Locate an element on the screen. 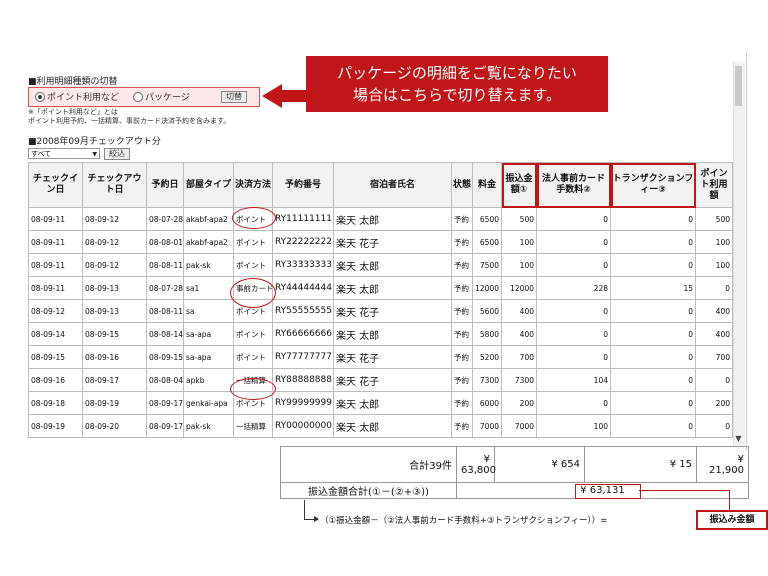  table-cell: 08-09-15 is located at coordinates (114, 334).